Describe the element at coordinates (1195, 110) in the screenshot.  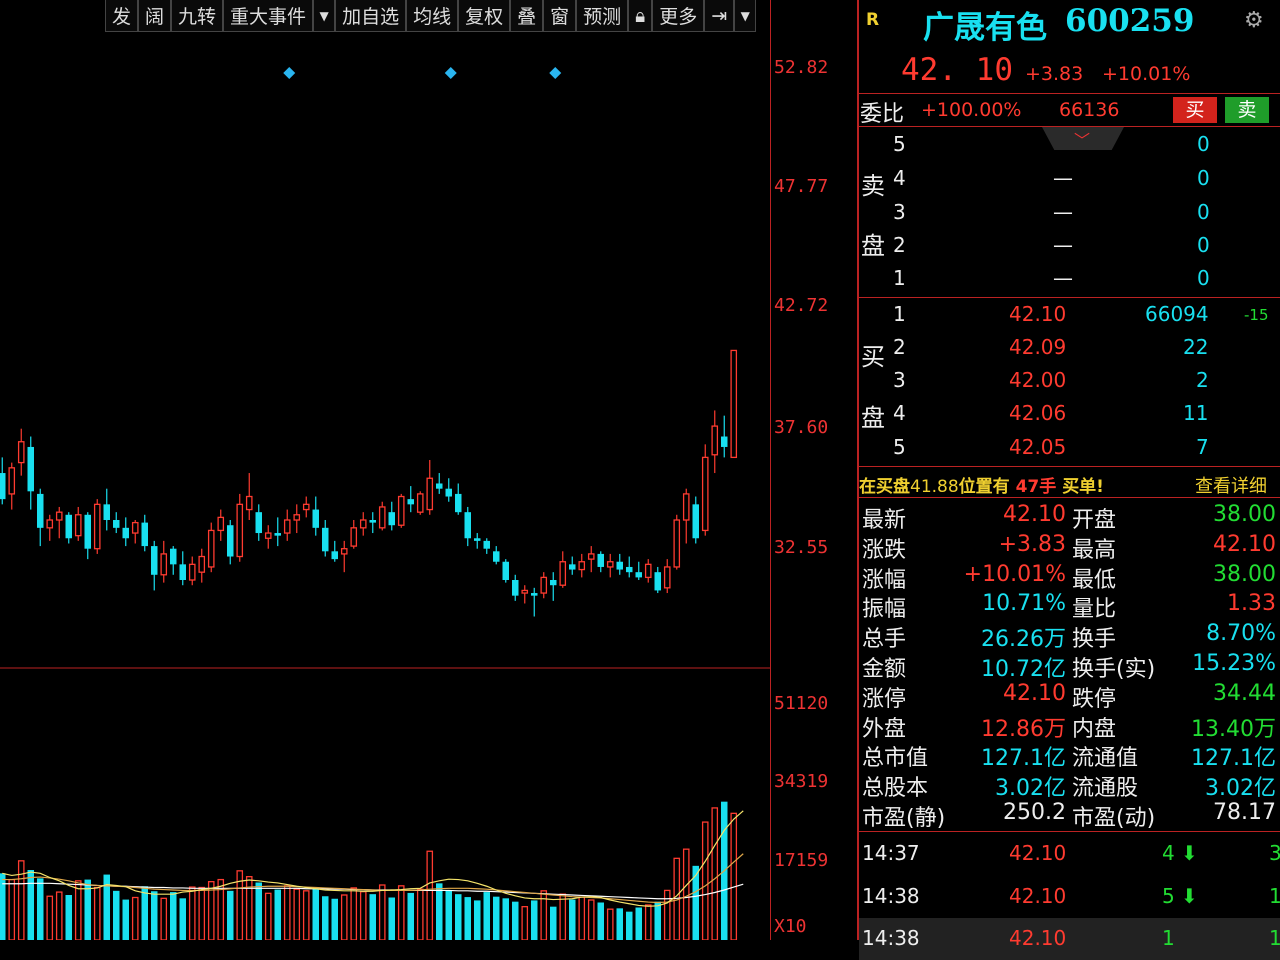
I see `buy-button: 买` at that location.